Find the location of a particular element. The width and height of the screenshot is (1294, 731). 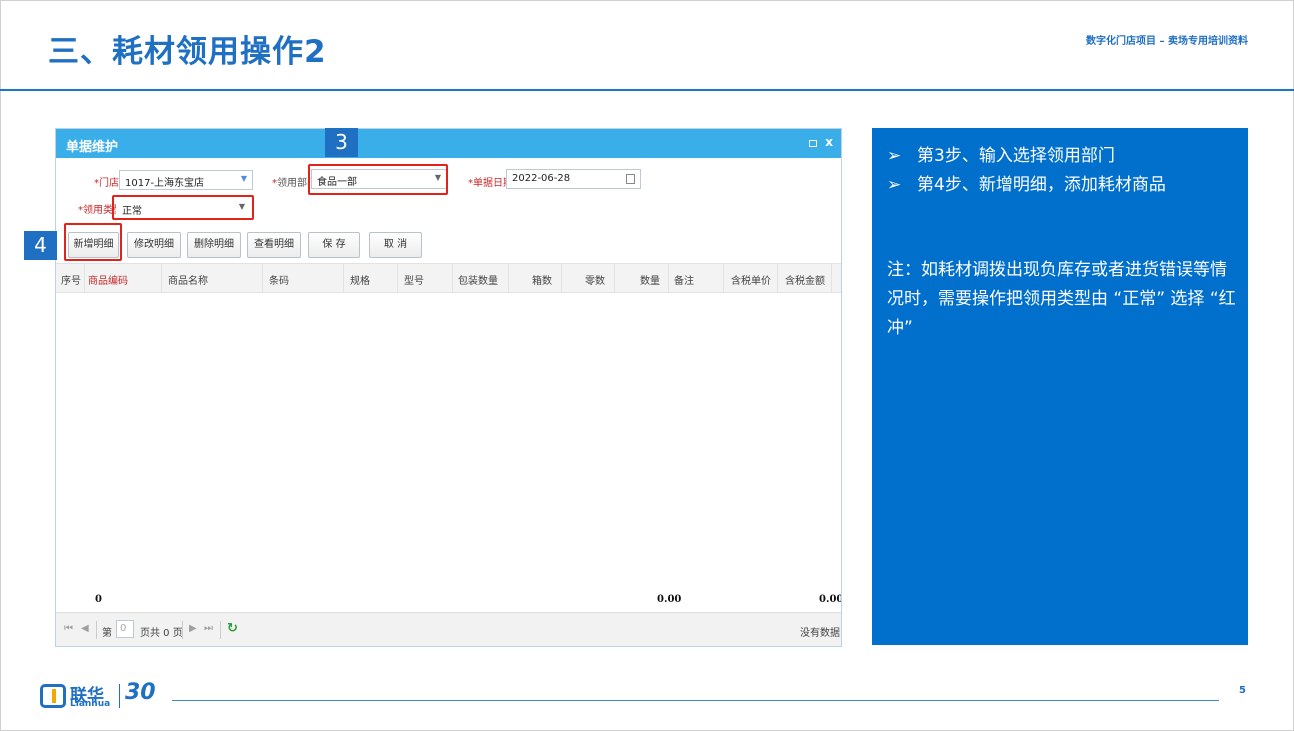

delete-detail-button: 删除明细 is located at coordinates (214, 245).